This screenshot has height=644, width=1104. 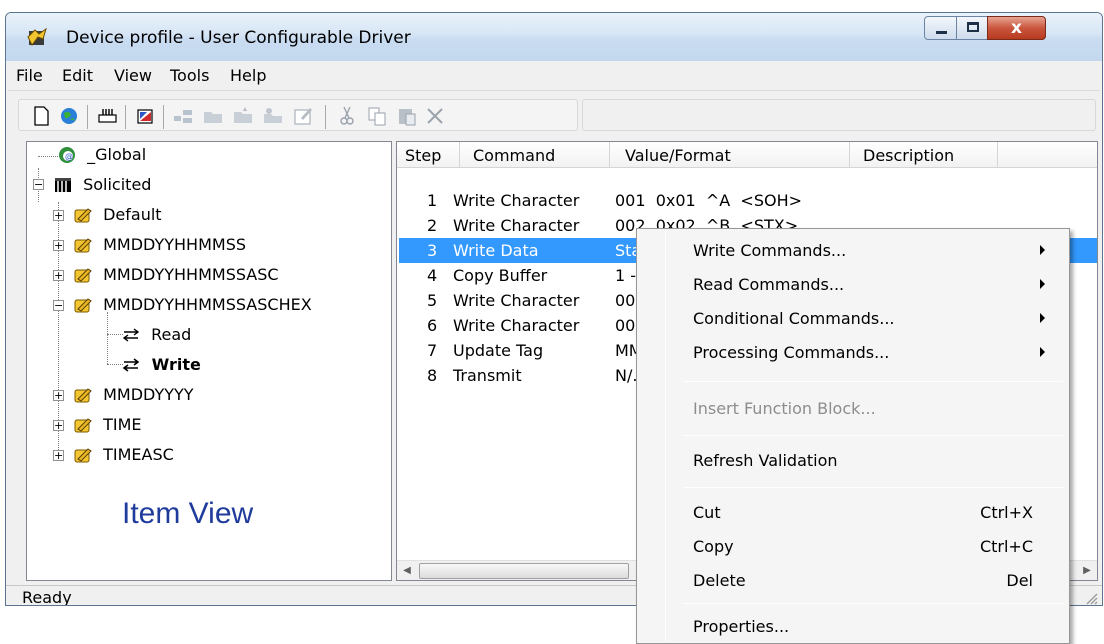 I want to click on scroll-right-icon: ▶, so click(x=1087, y=571).